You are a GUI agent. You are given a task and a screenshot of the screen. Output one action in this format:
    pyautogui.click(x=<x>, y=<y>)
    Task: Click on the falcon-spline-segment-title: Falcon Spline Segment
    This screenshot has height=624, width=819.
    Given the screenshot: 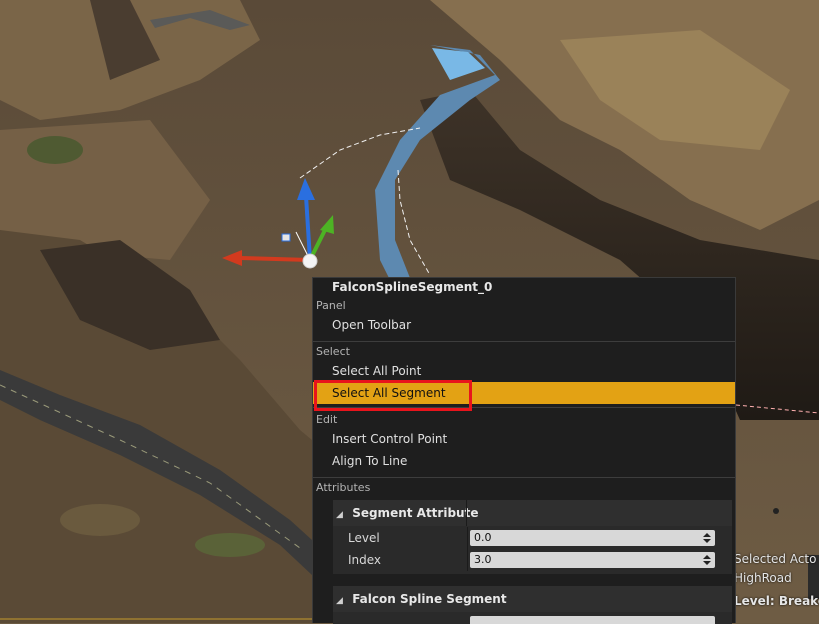 What is the action you would take?
    pyautogui.click(x=429, y=599)
    